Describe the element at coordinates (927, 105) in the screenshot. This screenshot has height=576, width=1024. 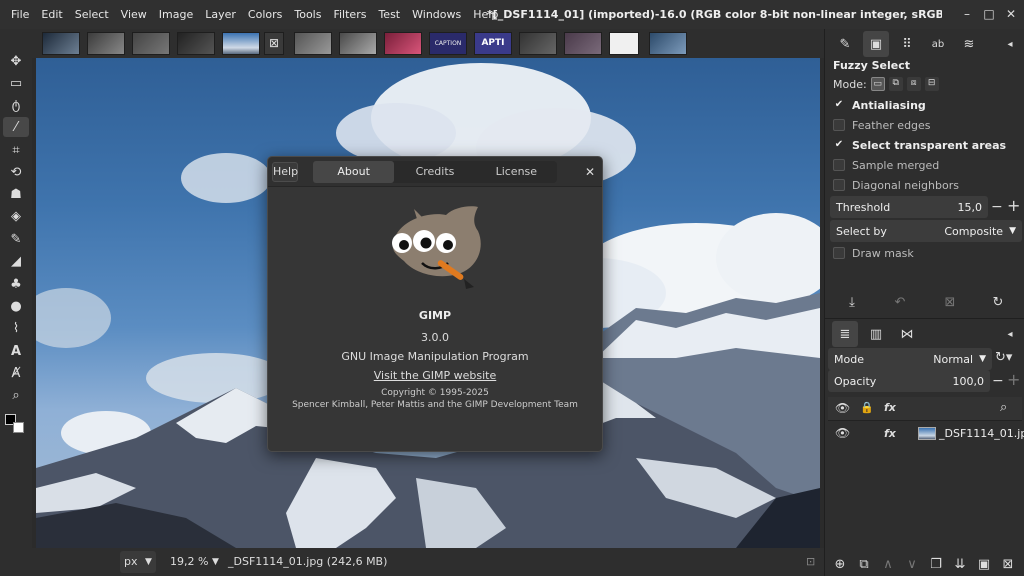
I see `antialiasing-option: ✔ Antialiasing` at that location.